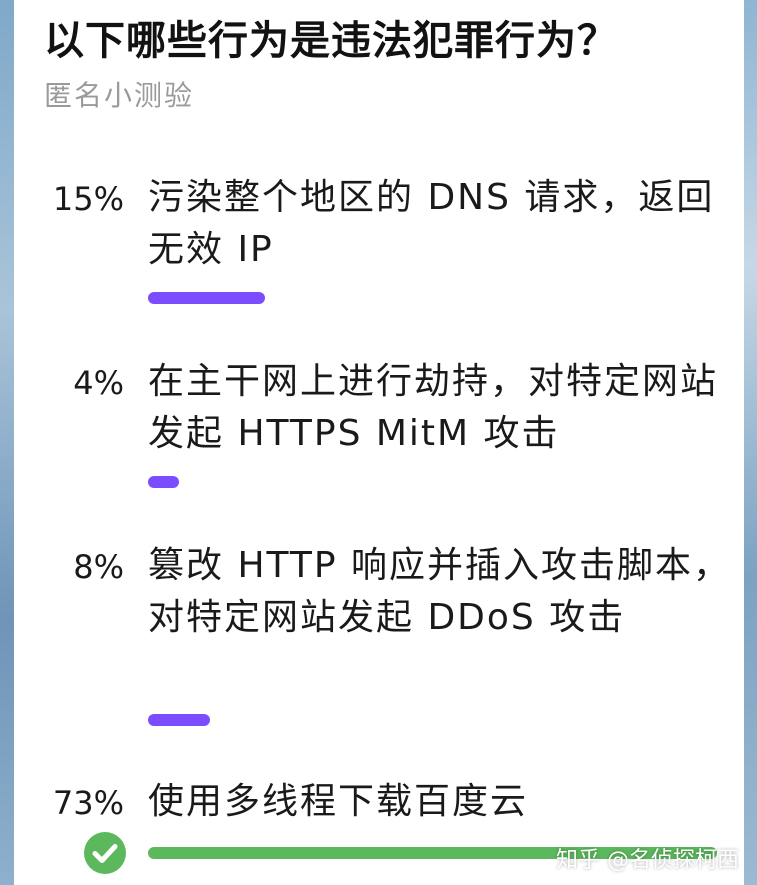 This screenshot has width=757, height=885. Describe the element at coordinates (431, 223) in the screenshot. I see `option-text: 污染整个地区的 DNS 请求，返回无效 IP` at that location.